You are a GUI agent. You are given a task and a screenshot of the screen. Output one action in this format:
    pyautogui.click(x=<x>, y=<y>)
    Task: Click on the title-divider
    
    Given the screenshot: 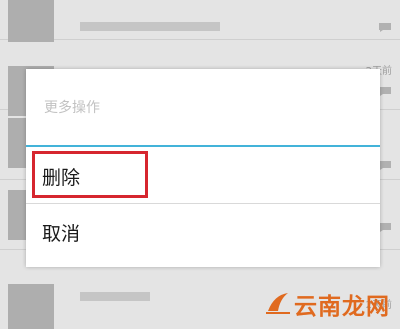 What is the action you would take?
    pyautogui.click(x=203, y=146)
    